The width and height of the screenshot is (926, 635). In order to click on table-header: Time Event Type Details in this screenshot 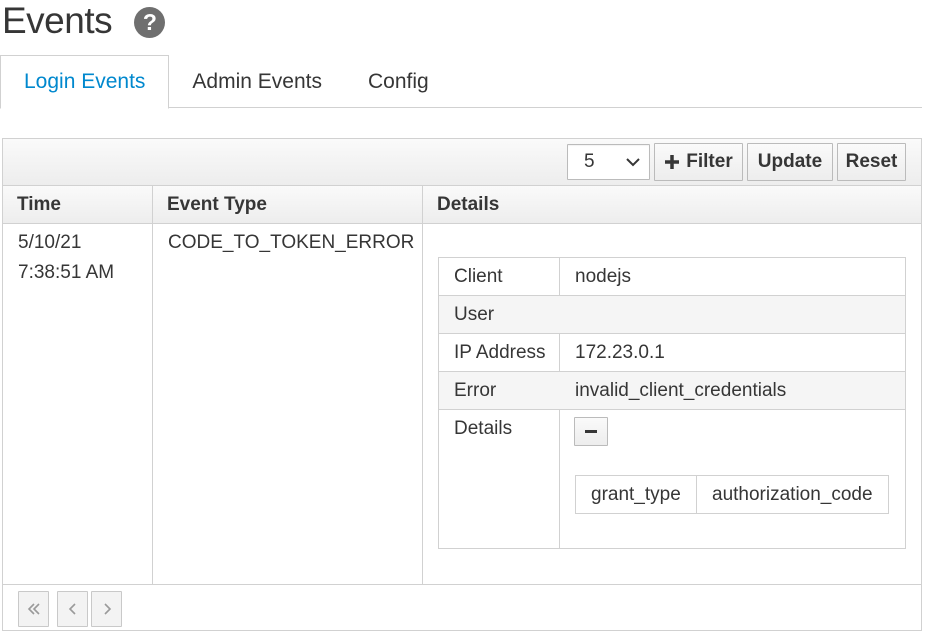, I will do `click(462, 205)`.